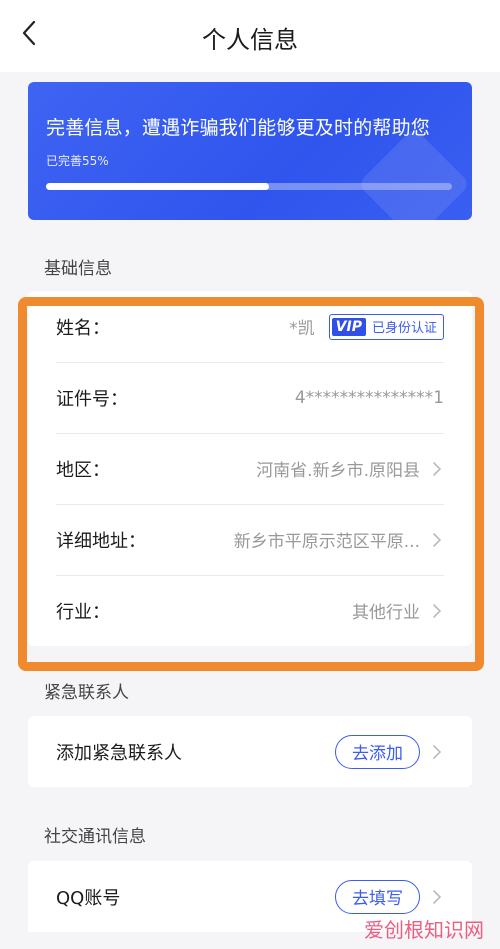 The image size is (500, 949). Describe the element at coordinates (250, 610) in the screenshot. I see `row-industry: 行业： 其他行业` at that location.